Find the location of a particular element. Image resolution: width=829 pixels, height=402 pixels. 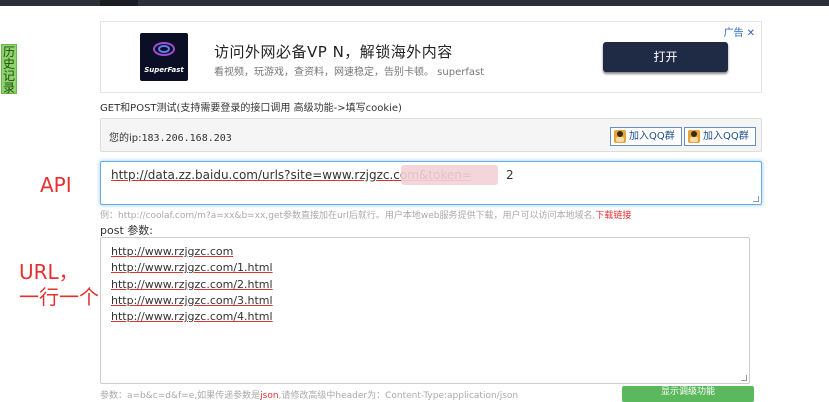

ad-title: 访问外网必备VP N，解锁海外内容 is located at coordinates (333, 52).